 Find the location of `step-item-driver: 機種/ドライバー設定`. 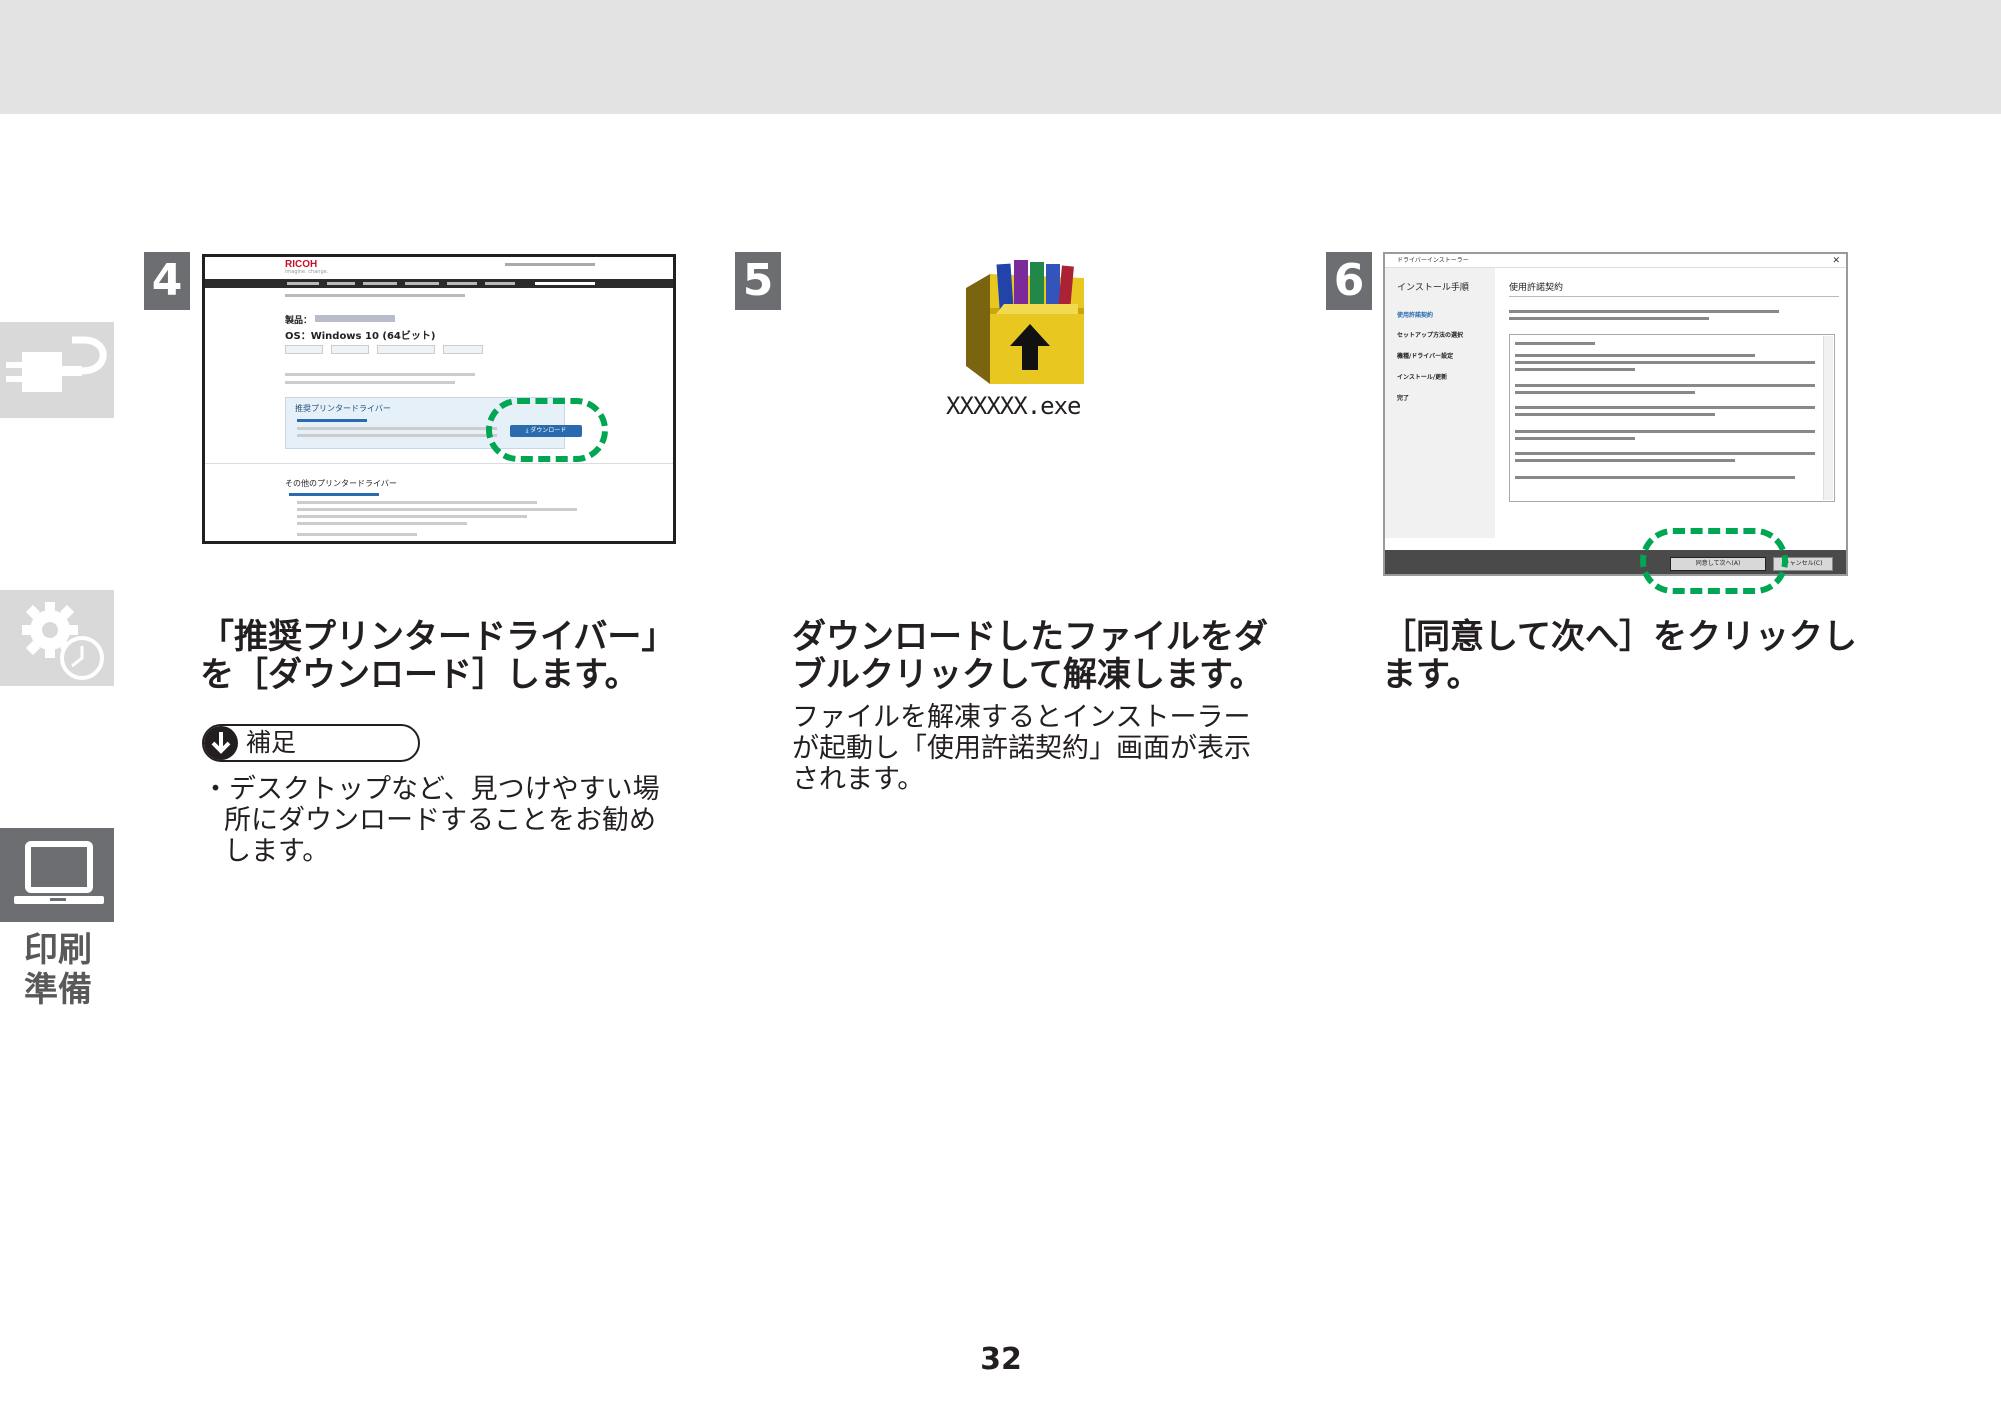

step-item-driver: 機種/ドライバー設定 is located at coordinates (1425, 356).